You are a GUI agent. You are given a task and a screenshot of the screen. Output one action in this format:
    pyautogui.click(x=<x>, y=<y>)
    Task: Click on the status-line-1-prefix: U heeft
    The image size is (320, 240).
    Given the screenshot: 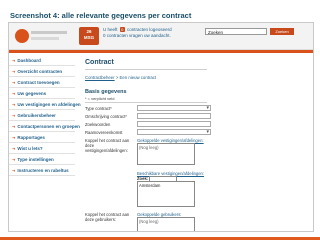 What is the action you would take?
    pyautogui.click(x=110, y=29)
    